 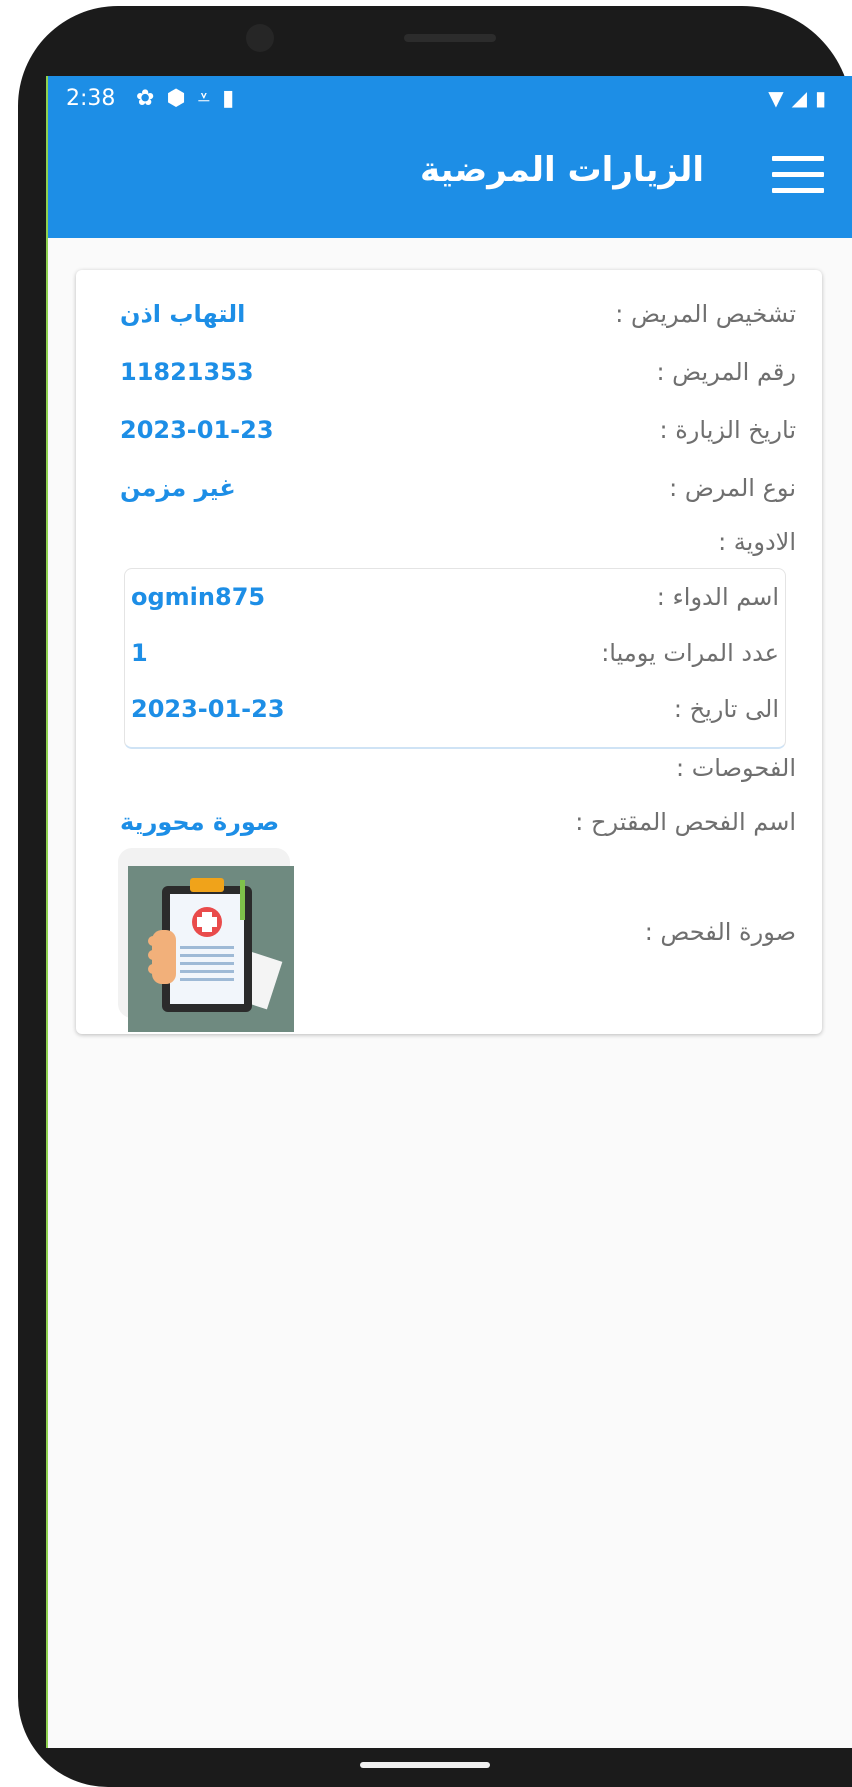 What do you see at coordinates (183, 314) in the screenshot?
I see `diagnosis-value: التهاب اذن` at bounding box center [183, 314].